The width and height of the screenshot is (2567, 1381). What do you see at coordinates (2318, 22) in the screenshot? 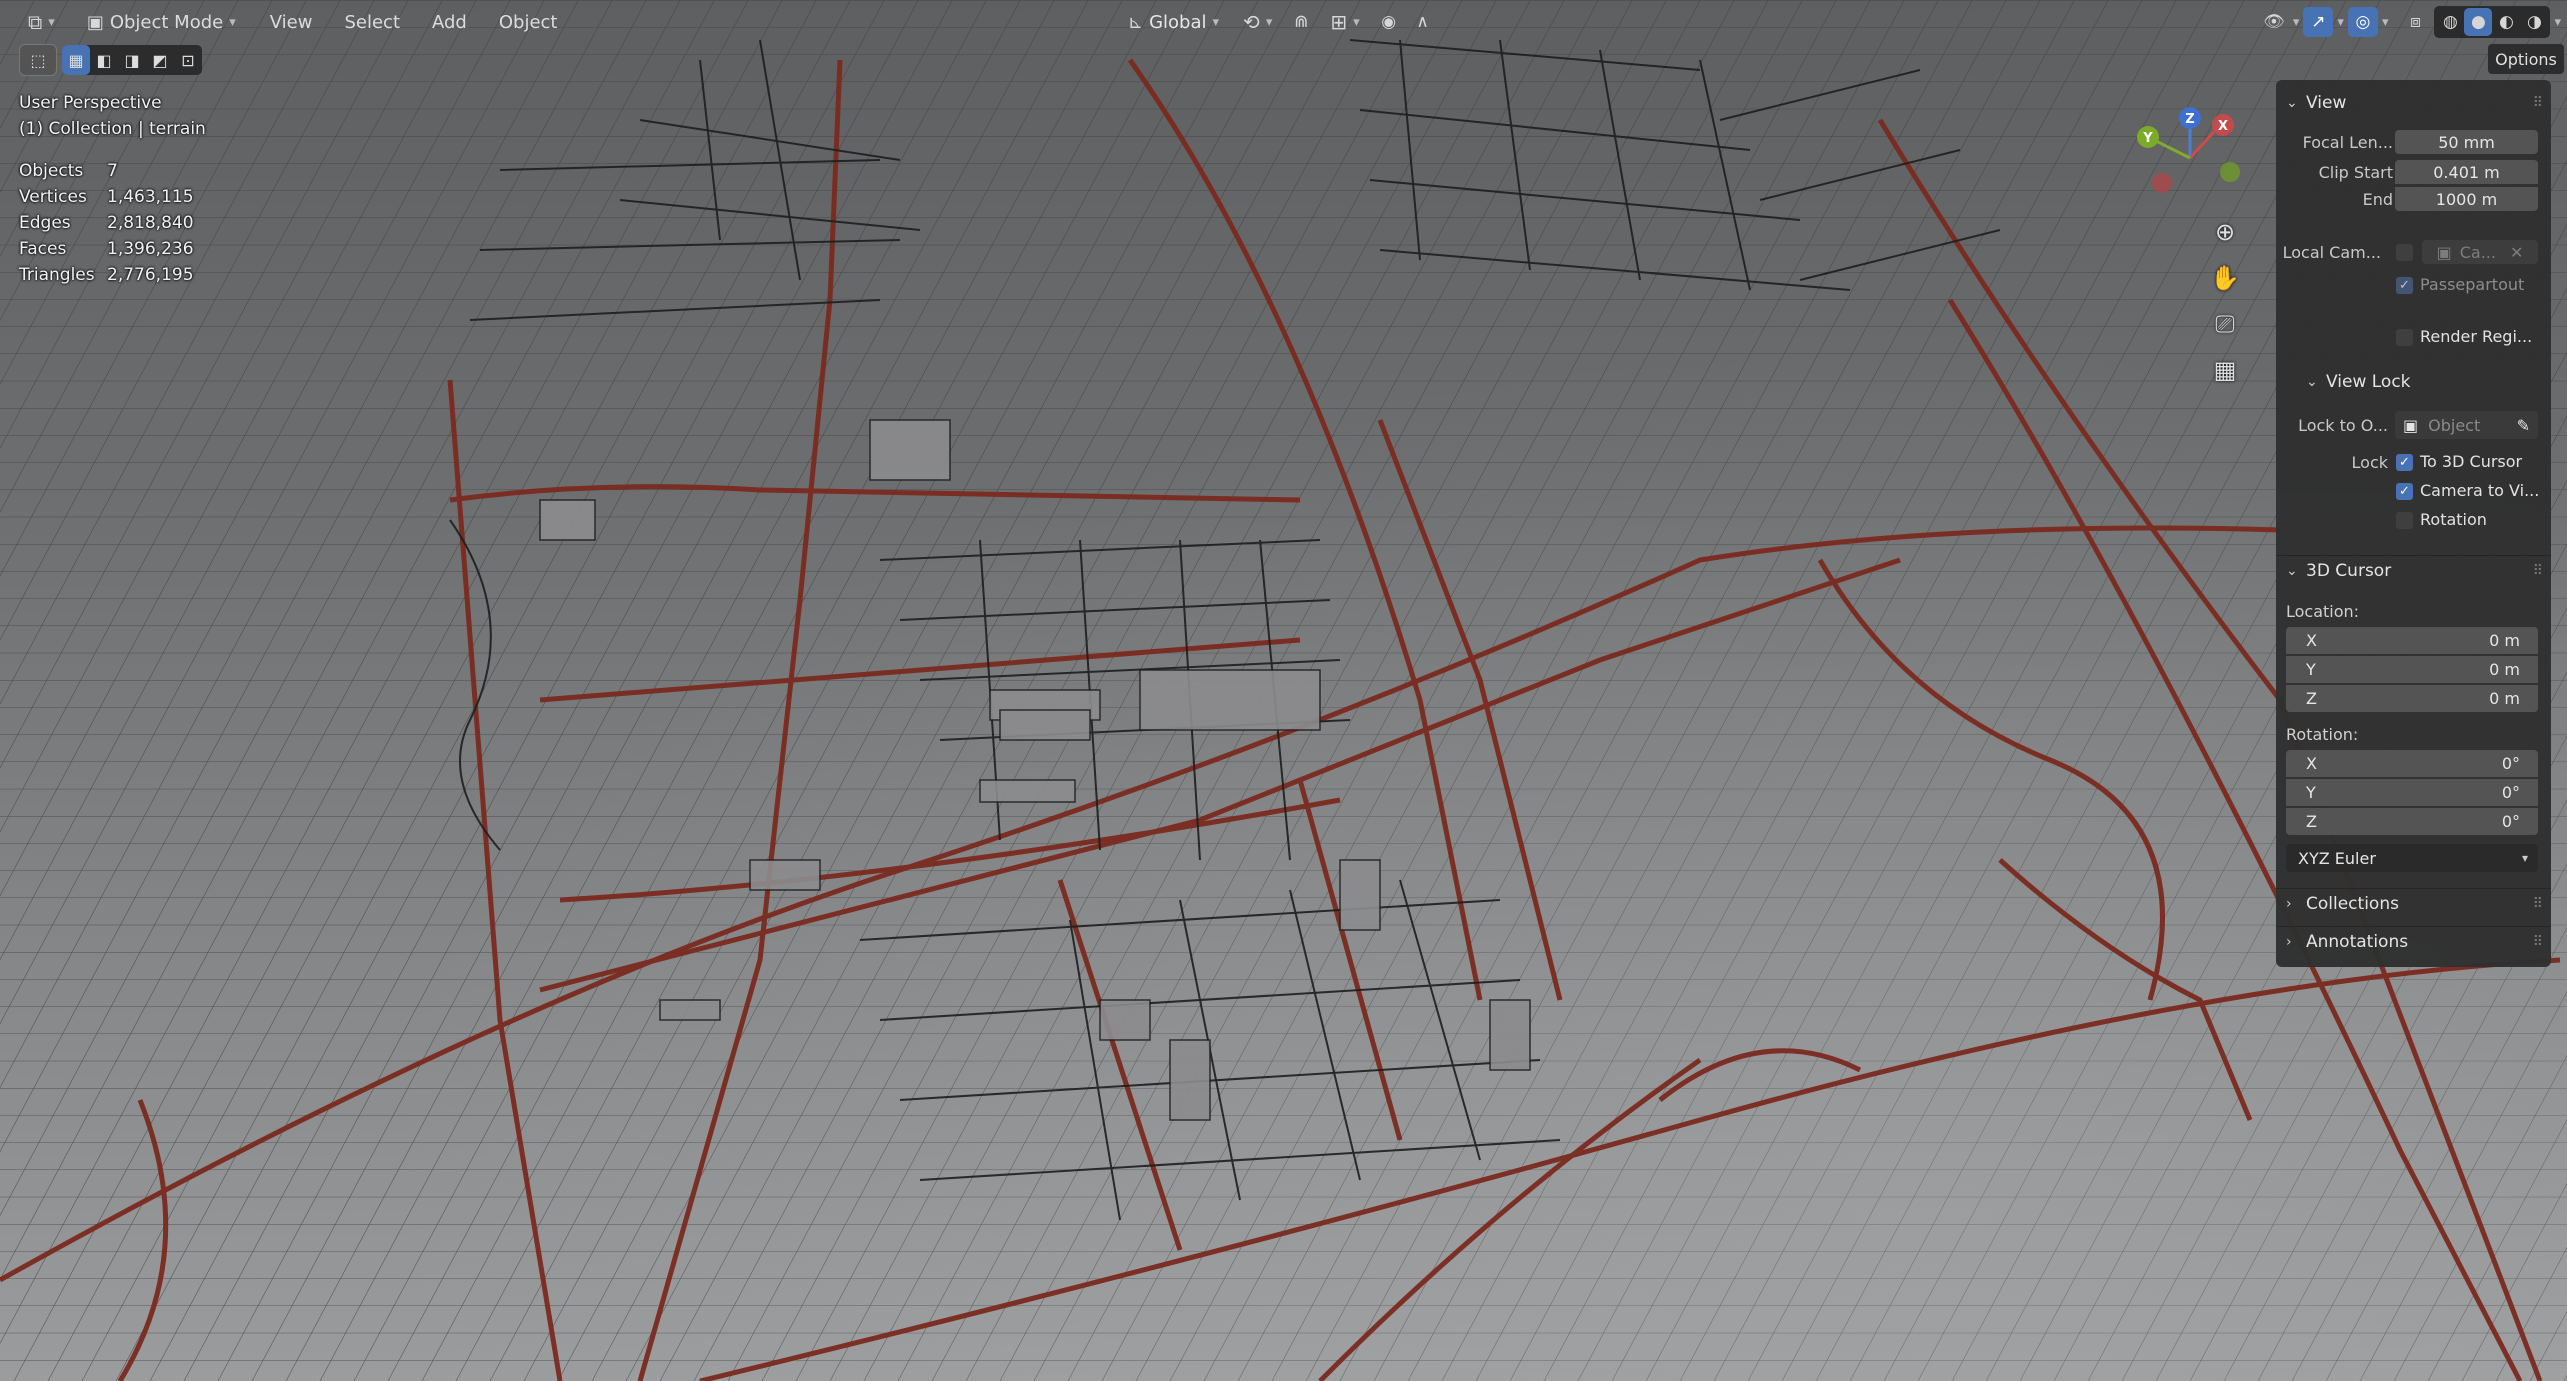
I see `gizmo-toggle: ↗` at bounding box center [2318, 22].